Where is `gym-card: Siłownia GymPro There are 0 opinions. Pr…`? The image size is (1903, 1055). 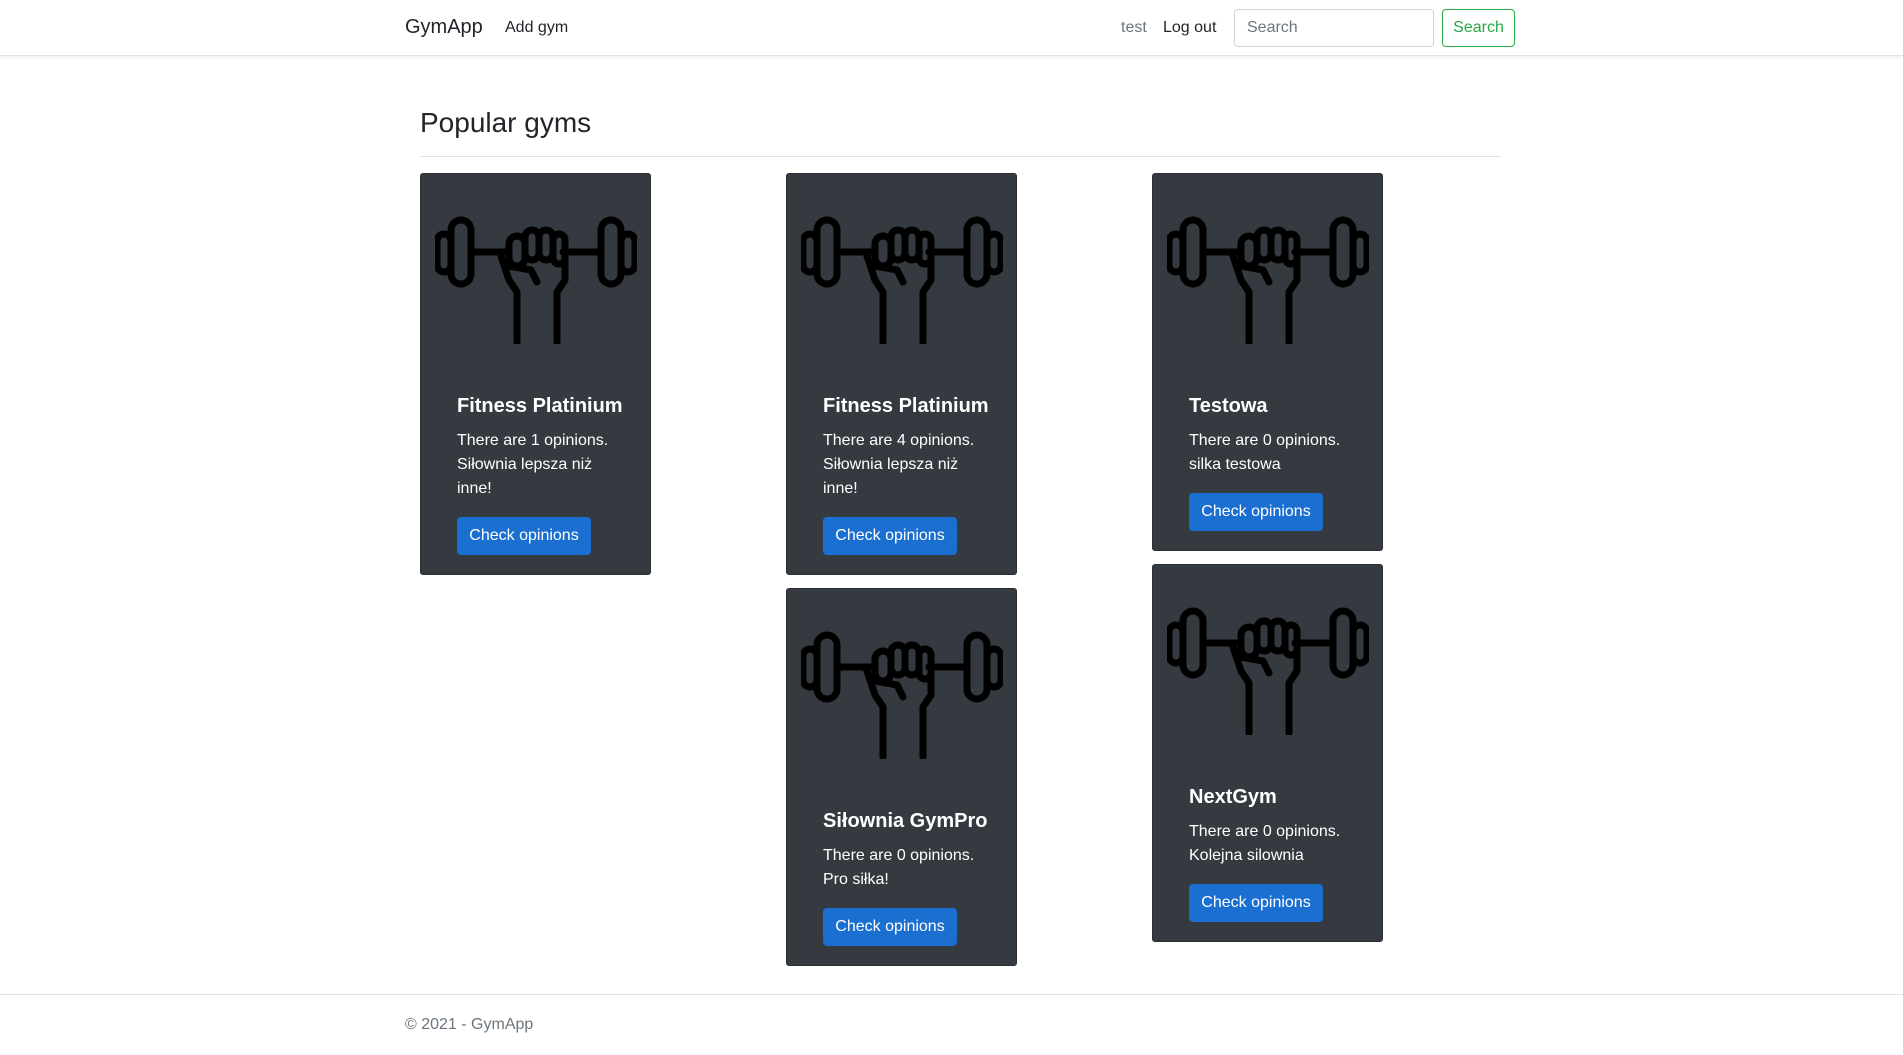
gym-card: Siłownia GymPro There are 0 opinions. Pr… is located at coordinates (901, 777).